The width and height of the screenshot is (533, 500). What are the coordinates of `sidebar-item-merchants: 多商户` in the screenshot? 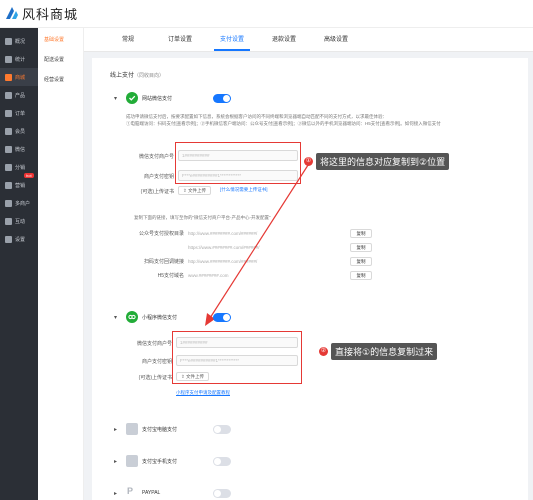 It's located at (19, 203).